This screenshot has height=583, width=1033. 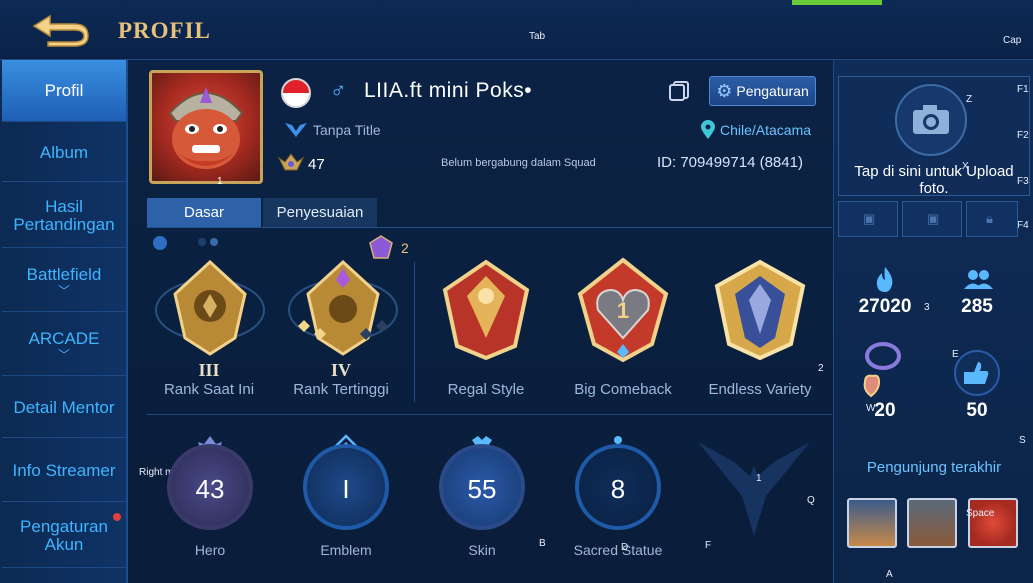 What do you see at coordinates (64, 274) in the screenshot?
I see `sidebar-item-label: Battlefield` at bounding box center [64, 274].